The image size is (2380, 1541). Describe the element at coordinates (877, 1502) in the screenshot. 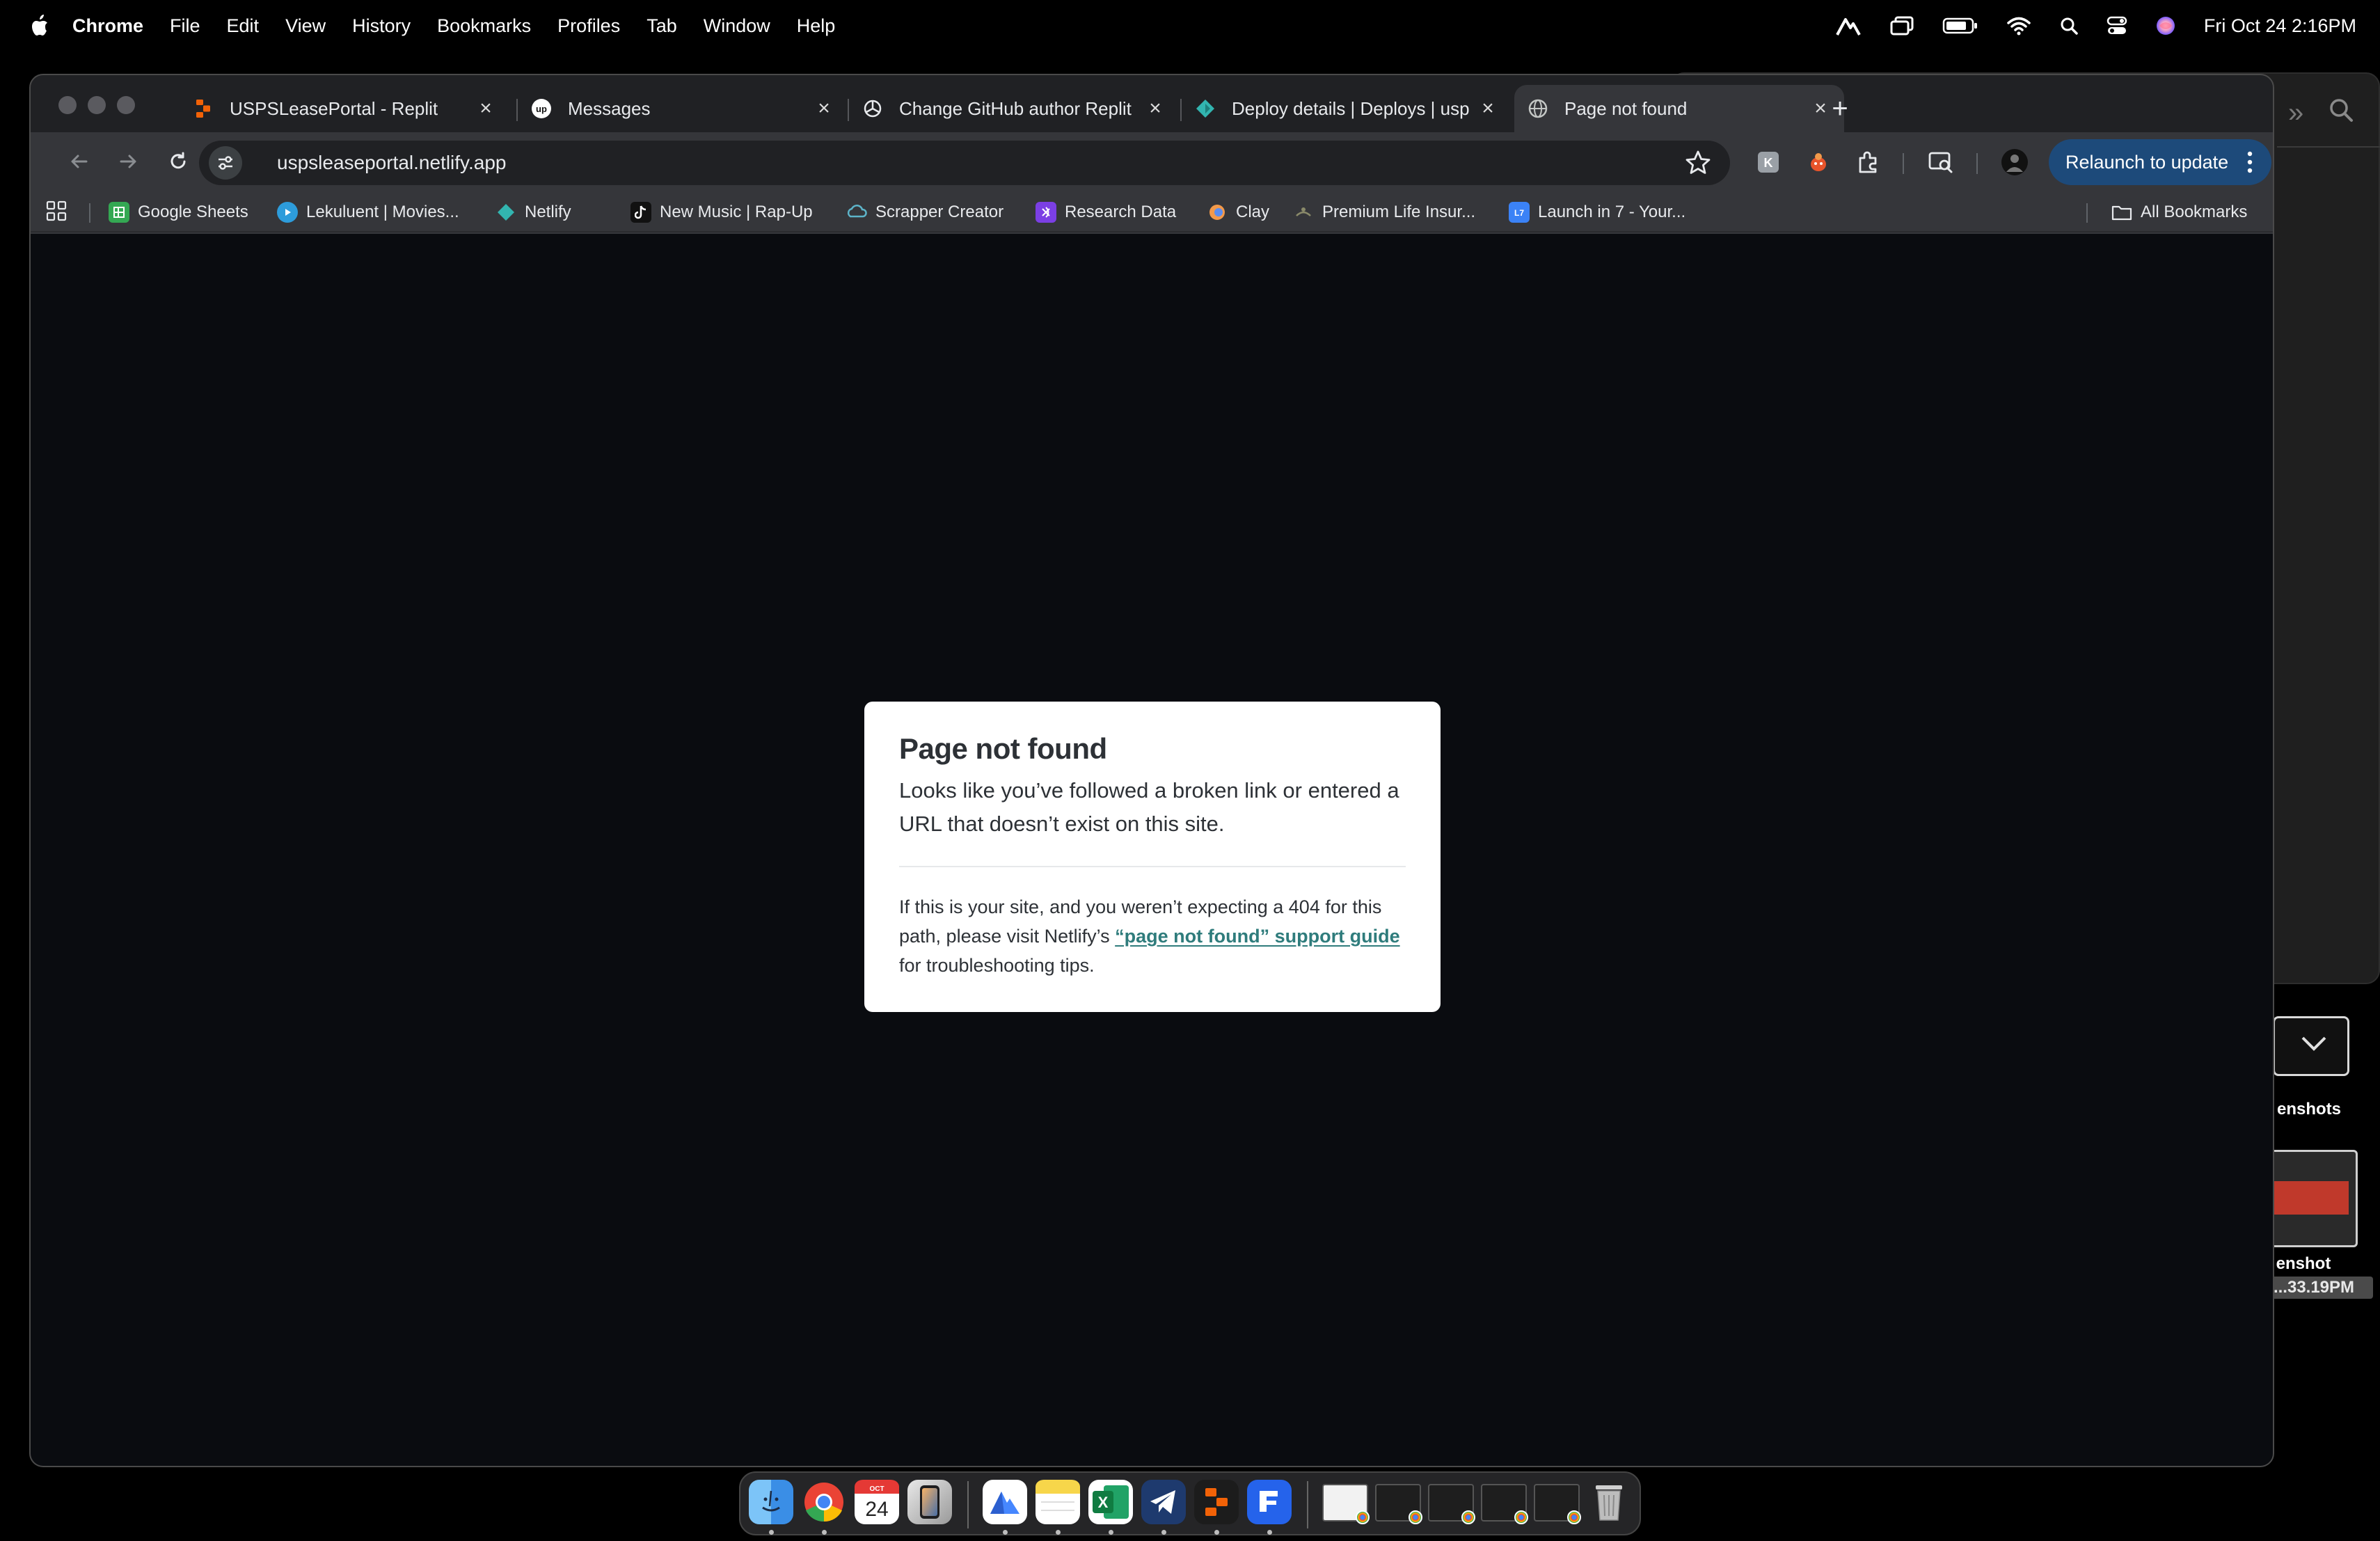

I see `calendar-icon: OCT 24` at that location.